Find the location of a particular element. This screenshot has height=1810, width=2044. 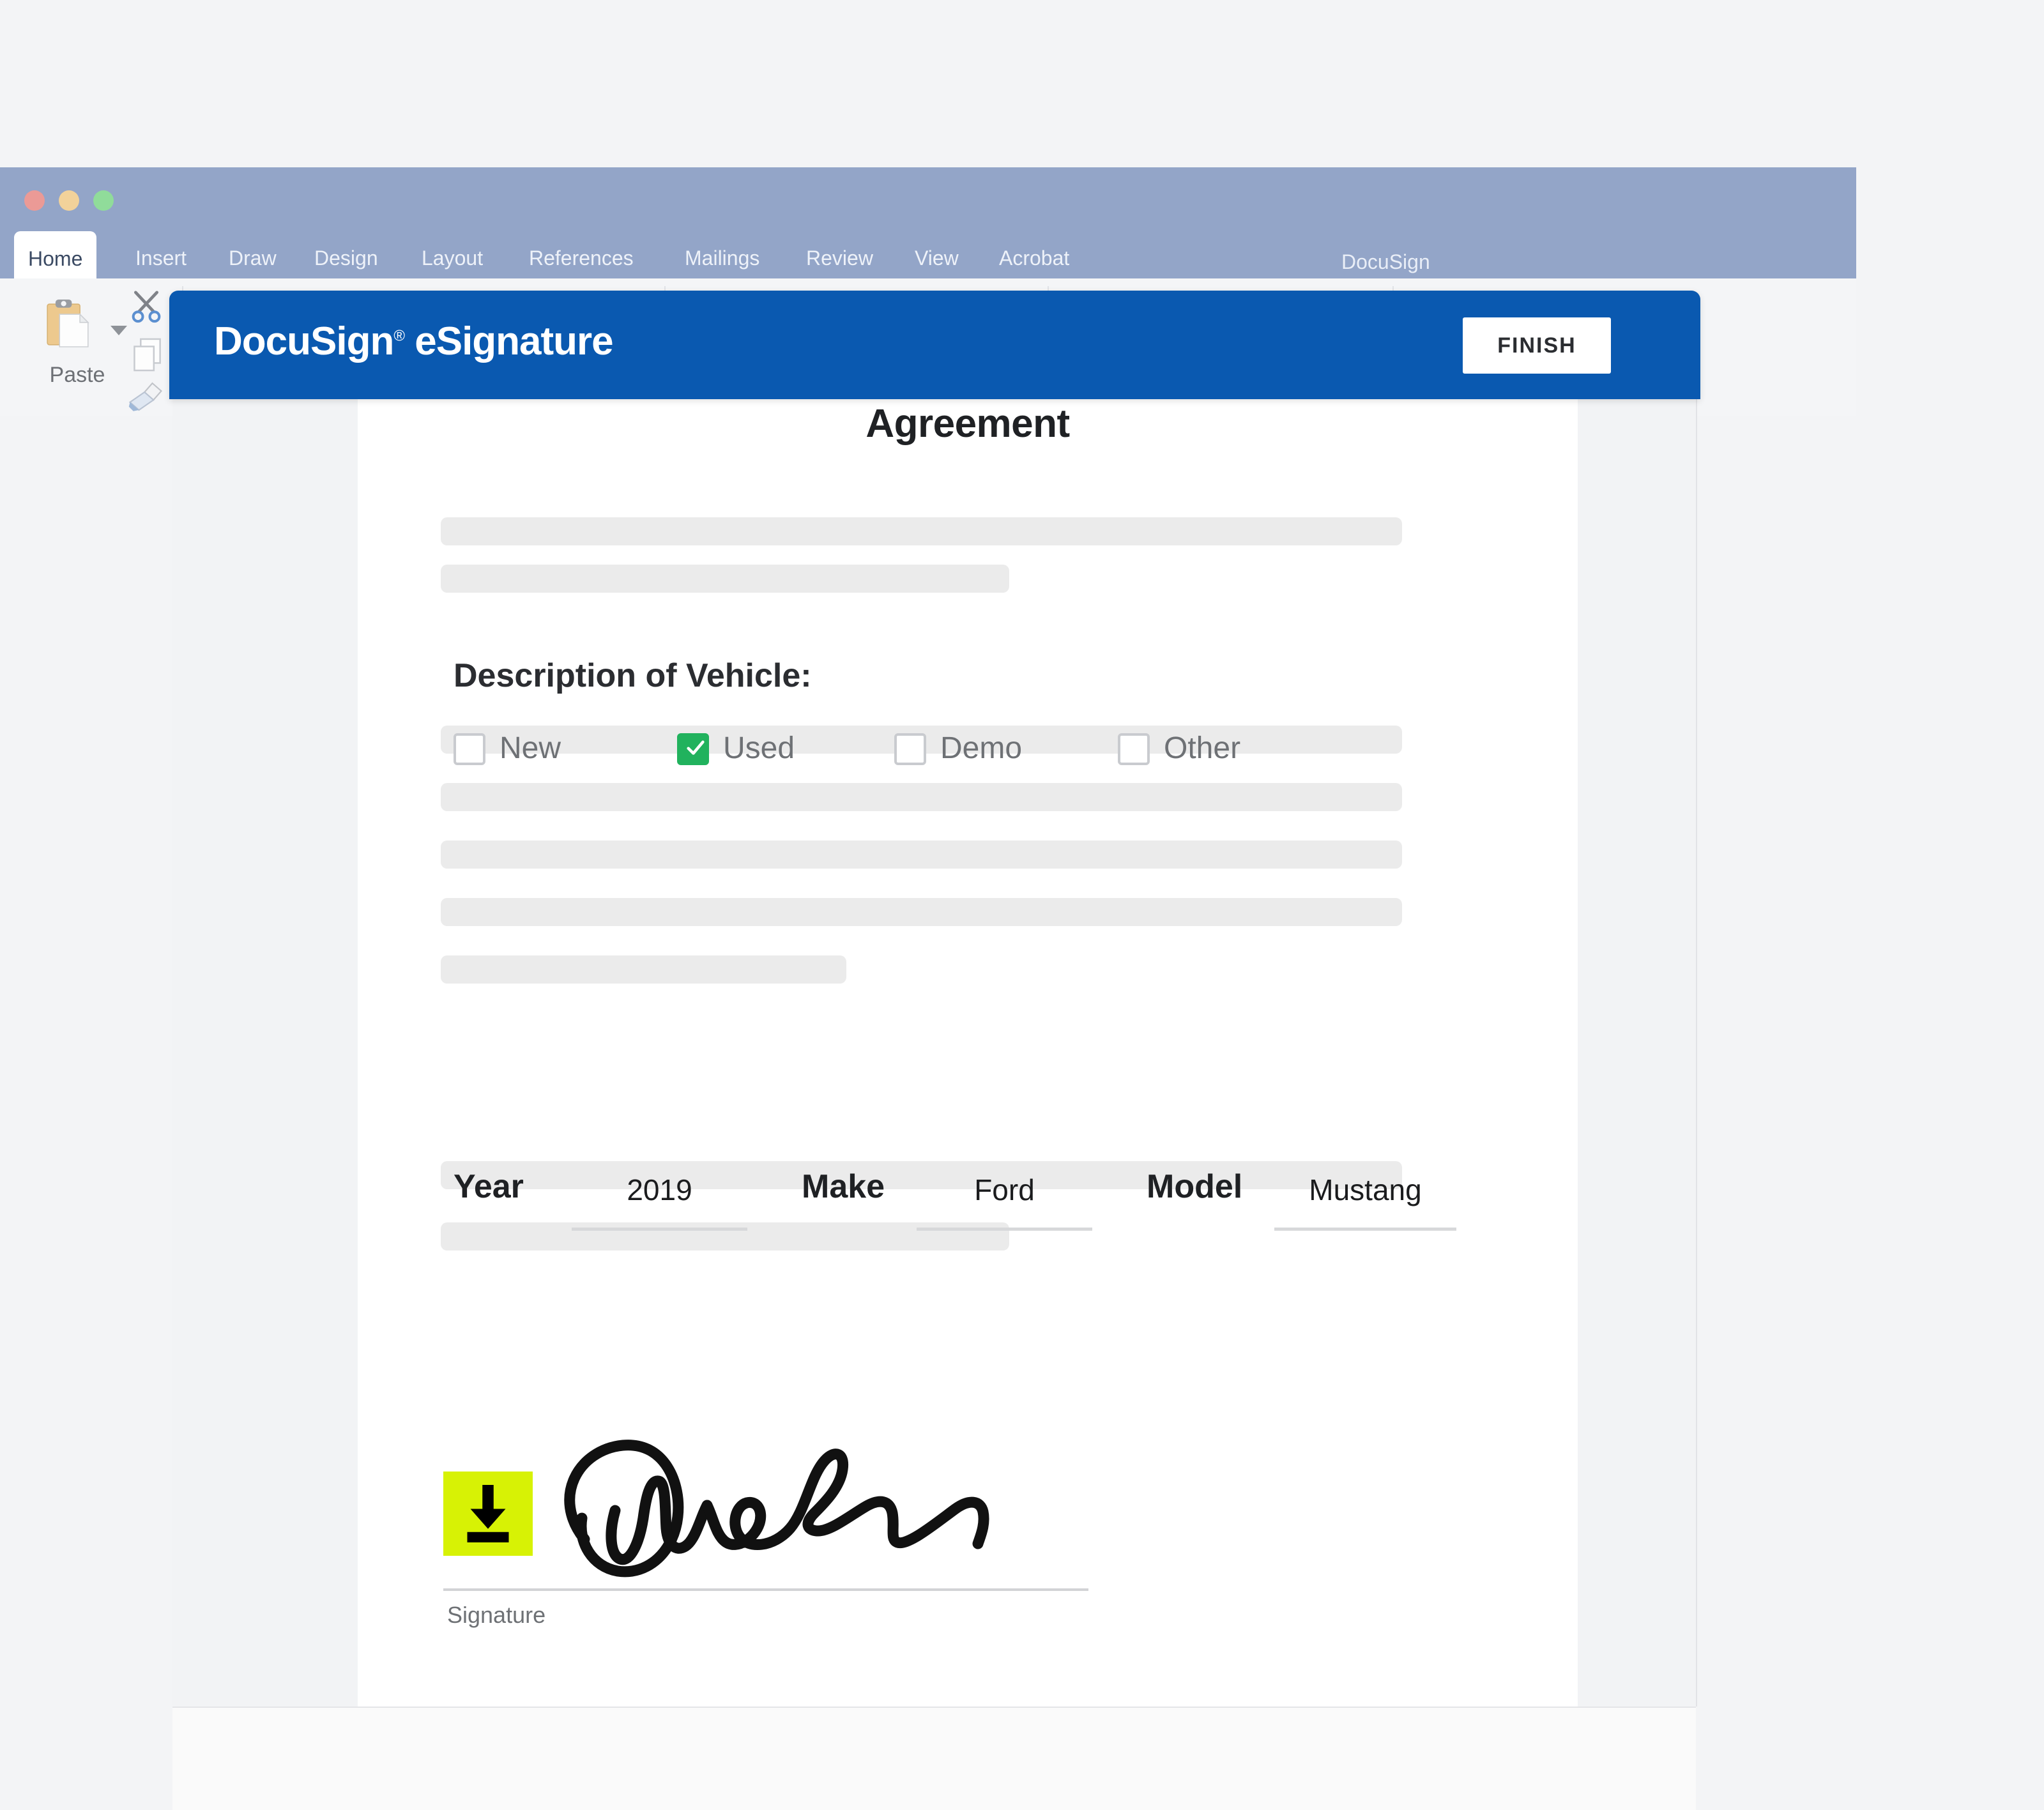

ribbon-tab-docusign: DocuSign is located at coordinates (1385, 262).